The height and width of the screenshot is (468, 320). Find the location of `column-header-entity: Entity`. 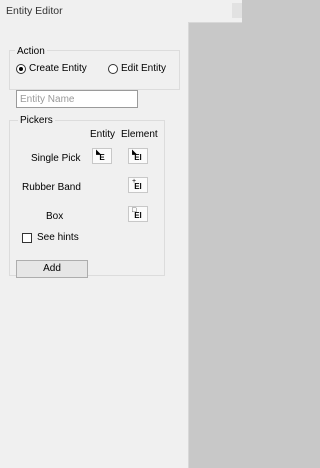

column-header-entity: Entity is located at coordinates (103, 134).